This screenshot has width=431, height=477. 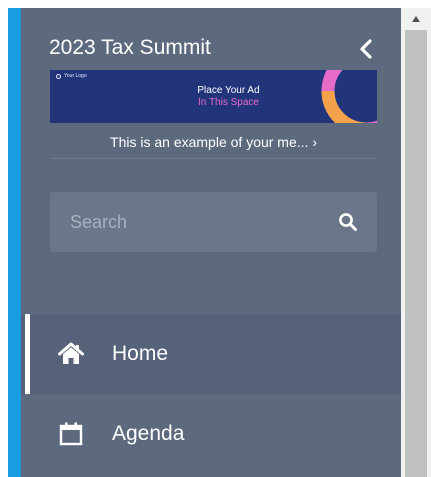 I want to click on divider, so click(x=213, y=158).